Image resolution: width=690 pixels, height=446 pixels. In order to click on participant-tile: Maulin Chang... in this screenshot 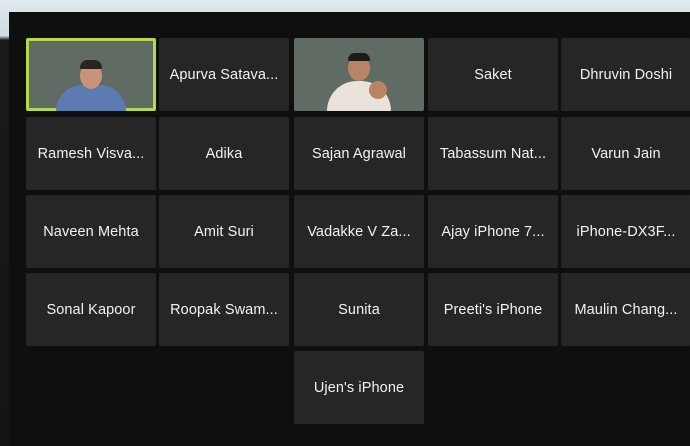, I will do `click(625, 309)`.